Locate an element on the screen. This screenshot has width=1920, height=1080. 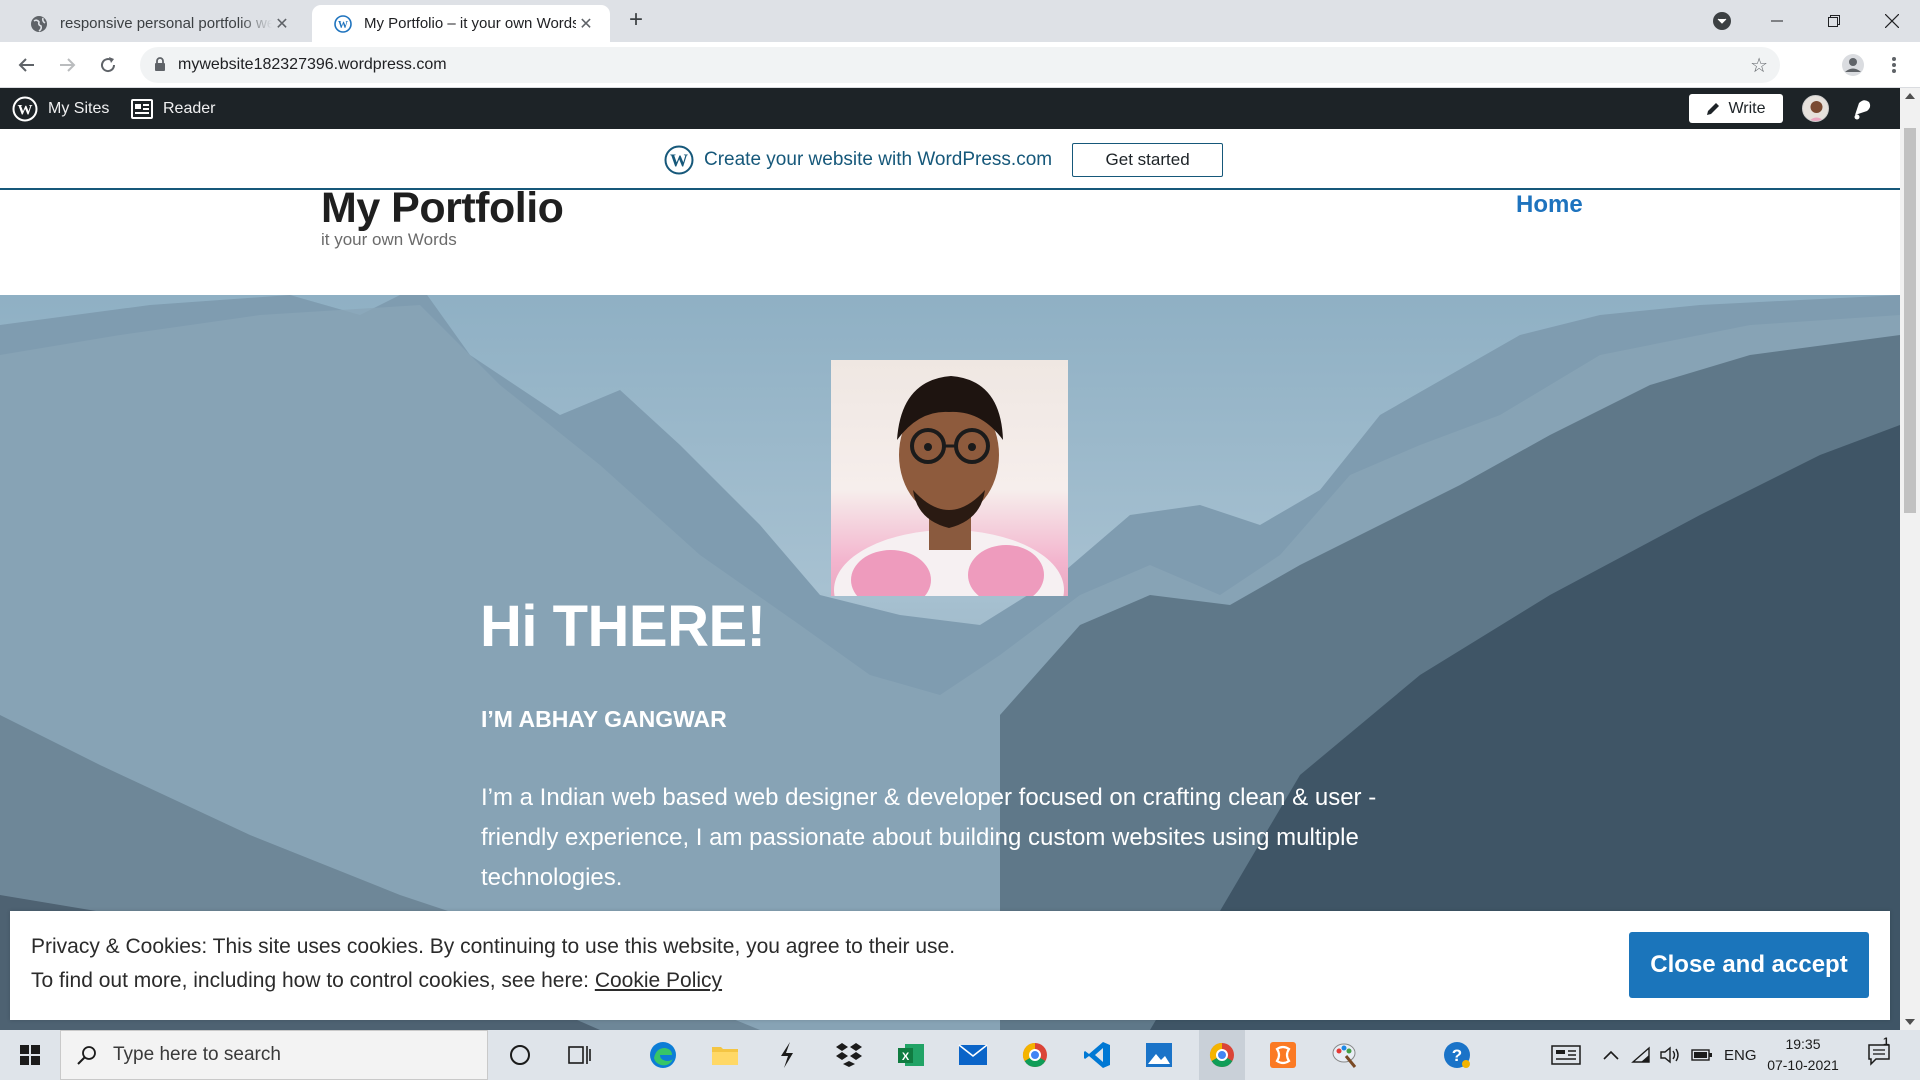
reload-button is located at coordinates (108, 65).